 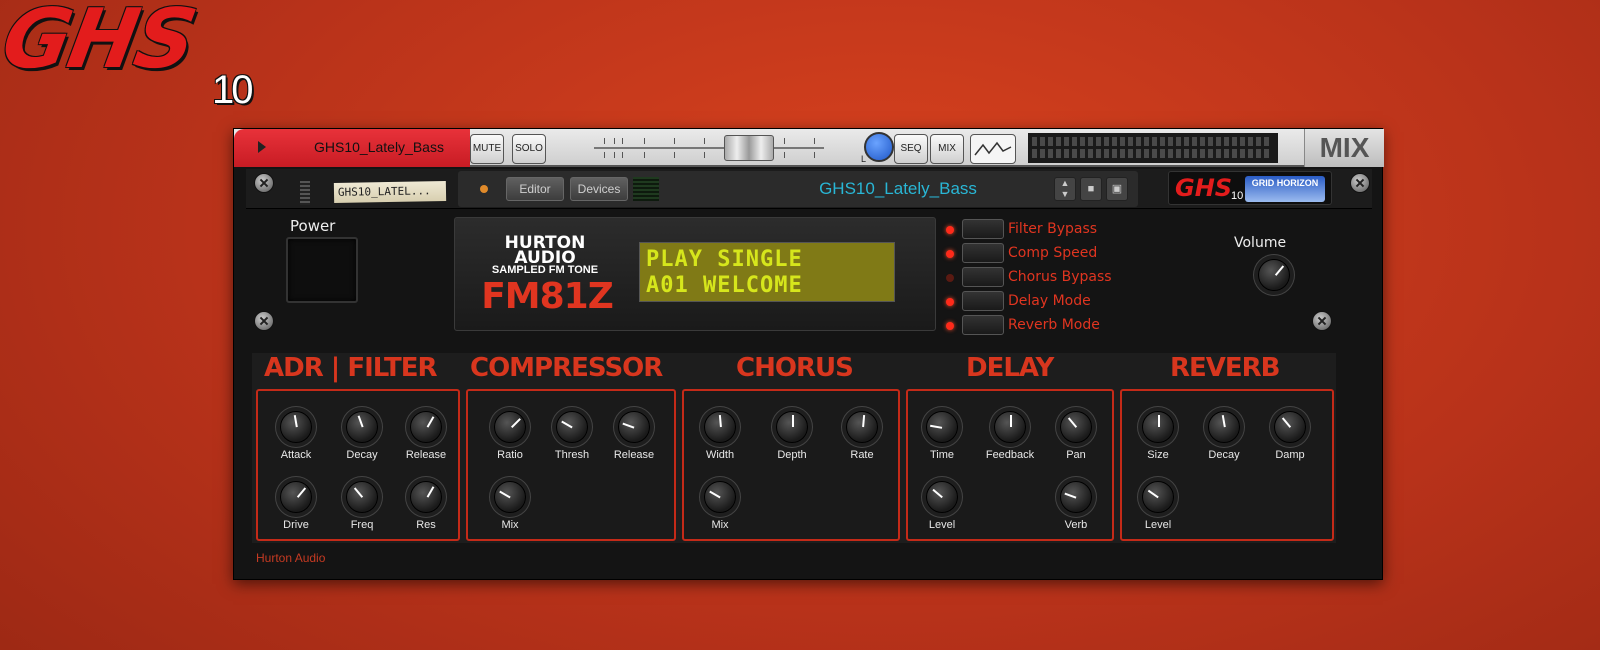 I want to click on attack-knob, so click(x=296, y=427).